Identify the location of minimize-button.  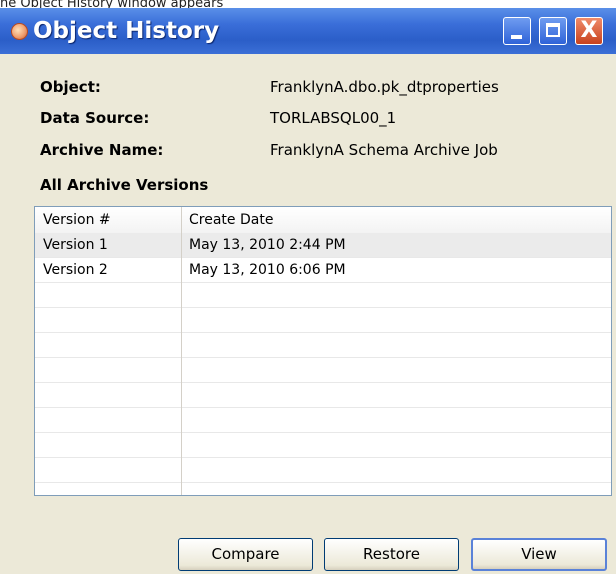
(517, 31).